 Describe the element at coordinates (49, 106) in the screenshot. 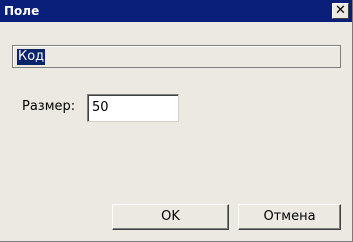

I see `size-label: Размер:` at that location.